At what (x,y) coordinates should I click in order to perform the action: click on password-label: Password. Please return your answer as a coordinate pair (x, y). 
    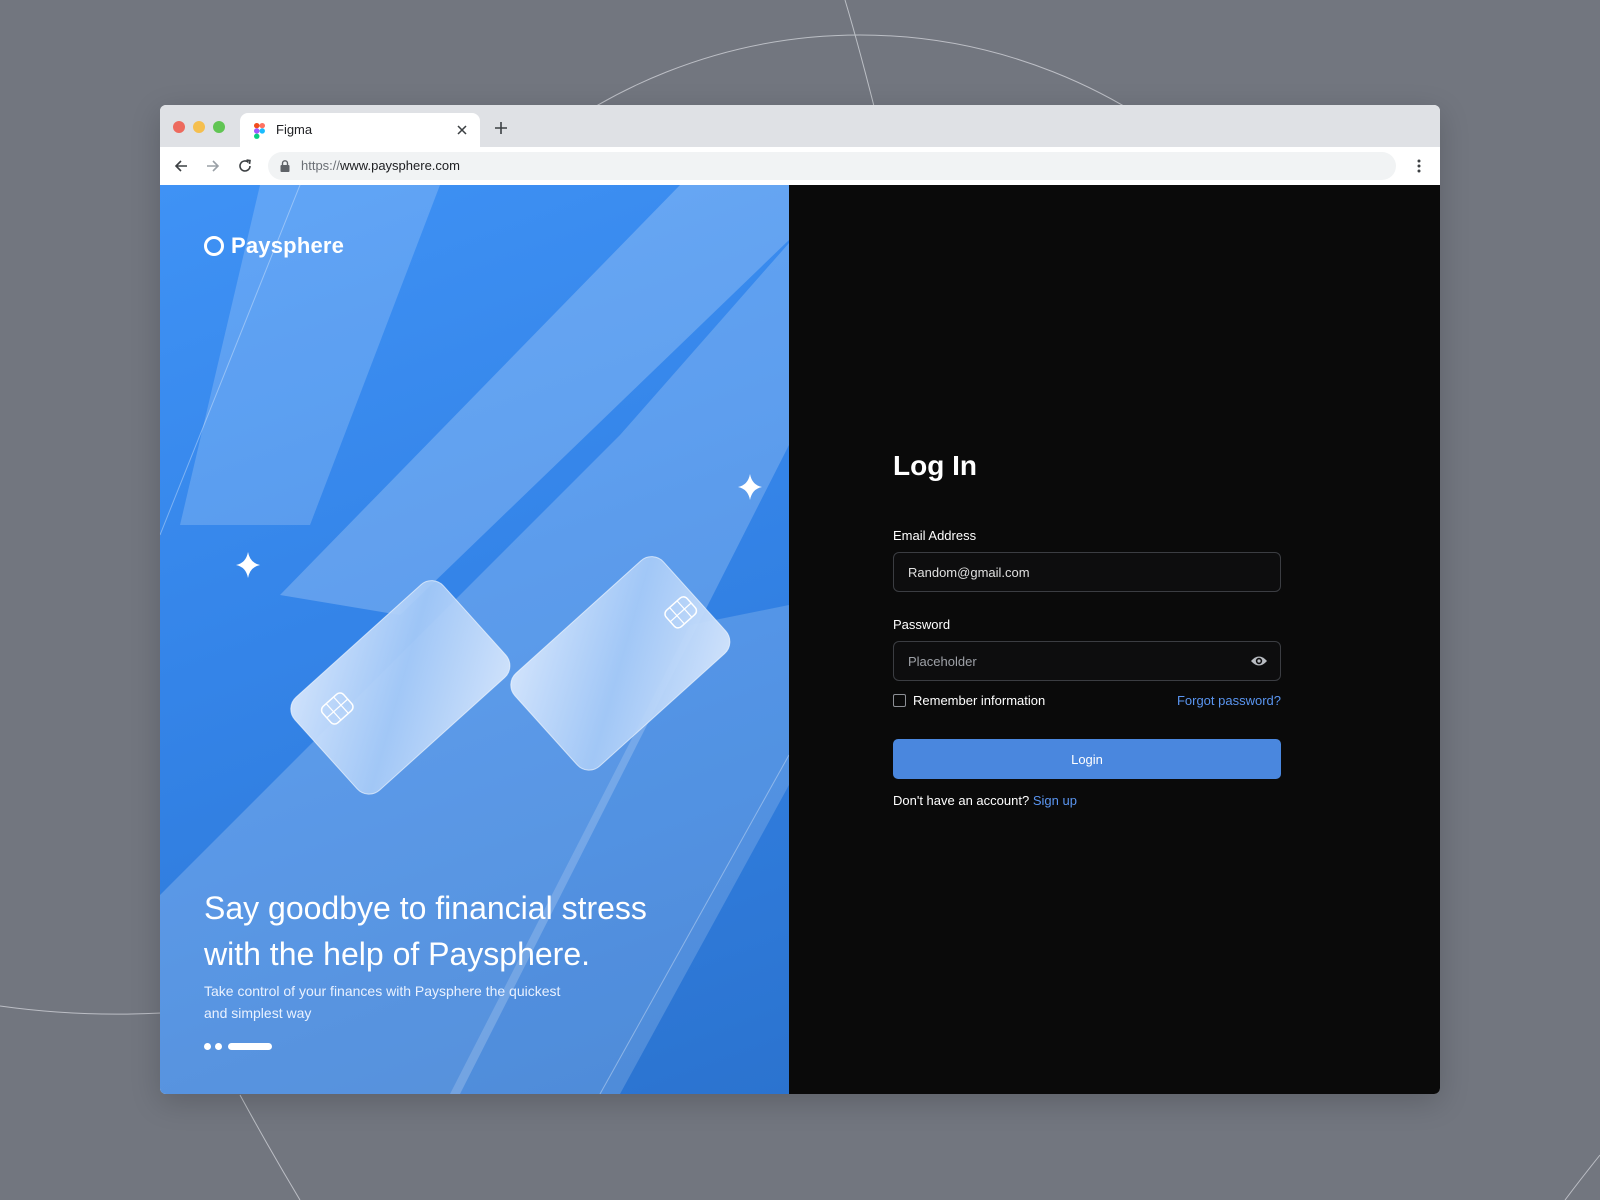
    Looking at the image, I should click on (922, 624).